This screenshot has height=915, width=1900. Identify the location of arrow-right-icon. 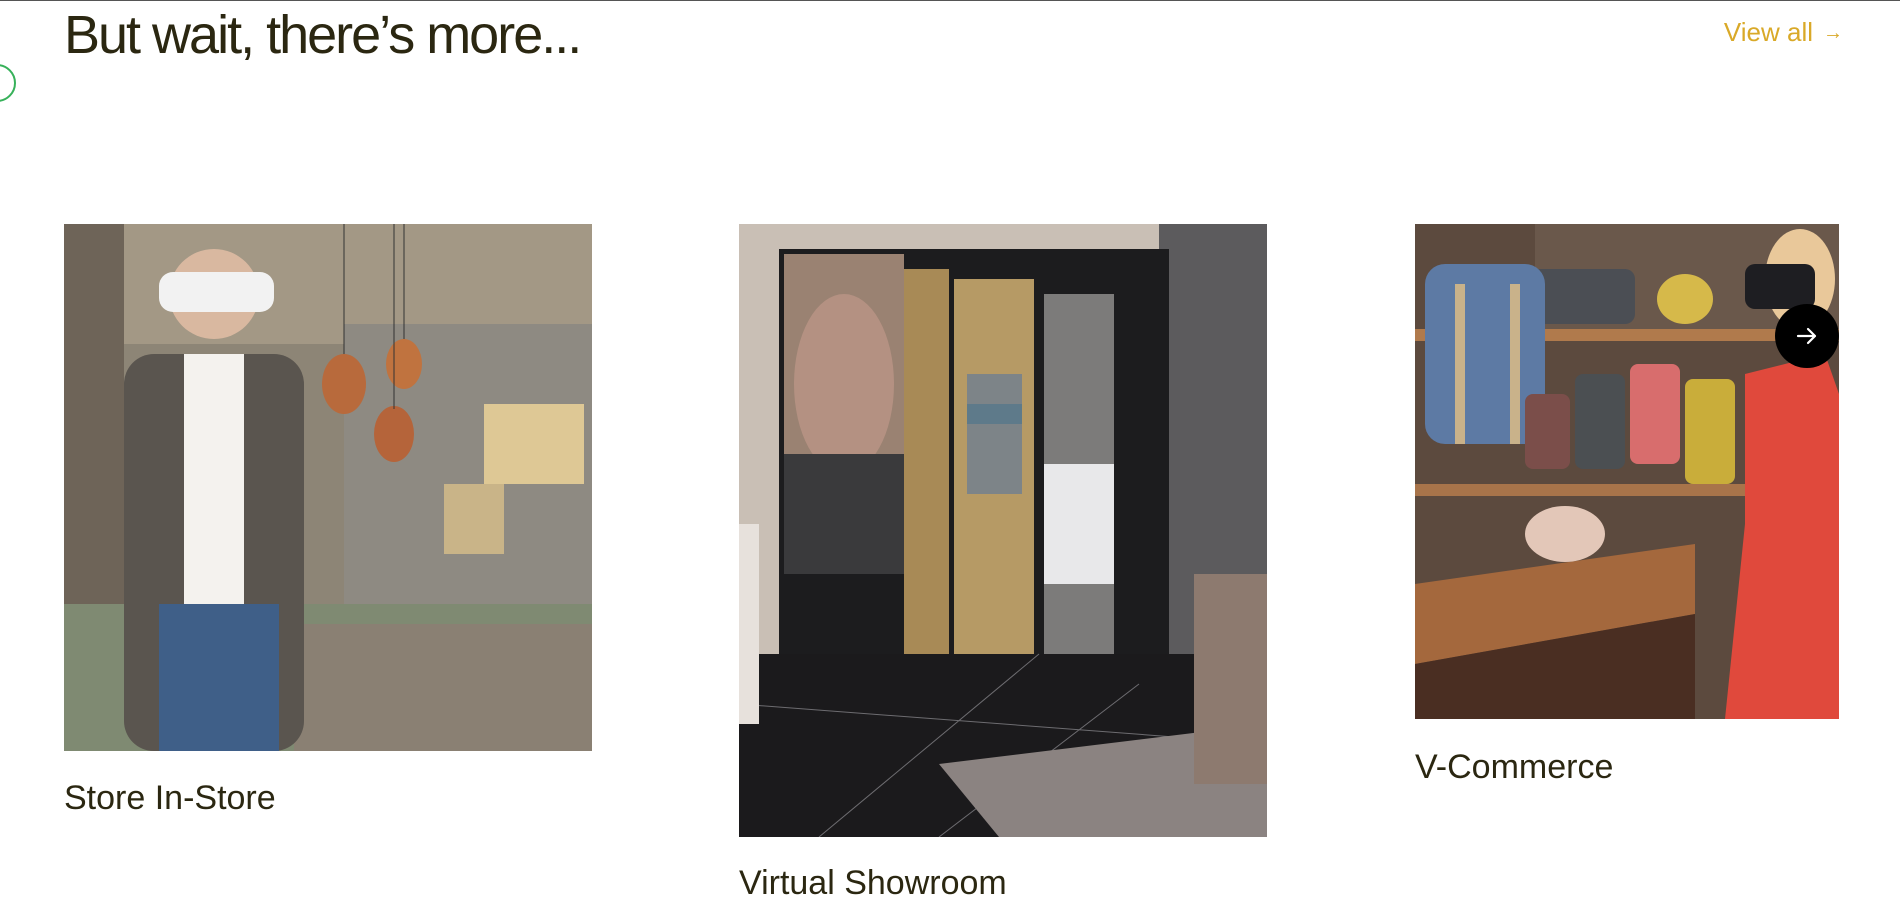
(1806, 336).